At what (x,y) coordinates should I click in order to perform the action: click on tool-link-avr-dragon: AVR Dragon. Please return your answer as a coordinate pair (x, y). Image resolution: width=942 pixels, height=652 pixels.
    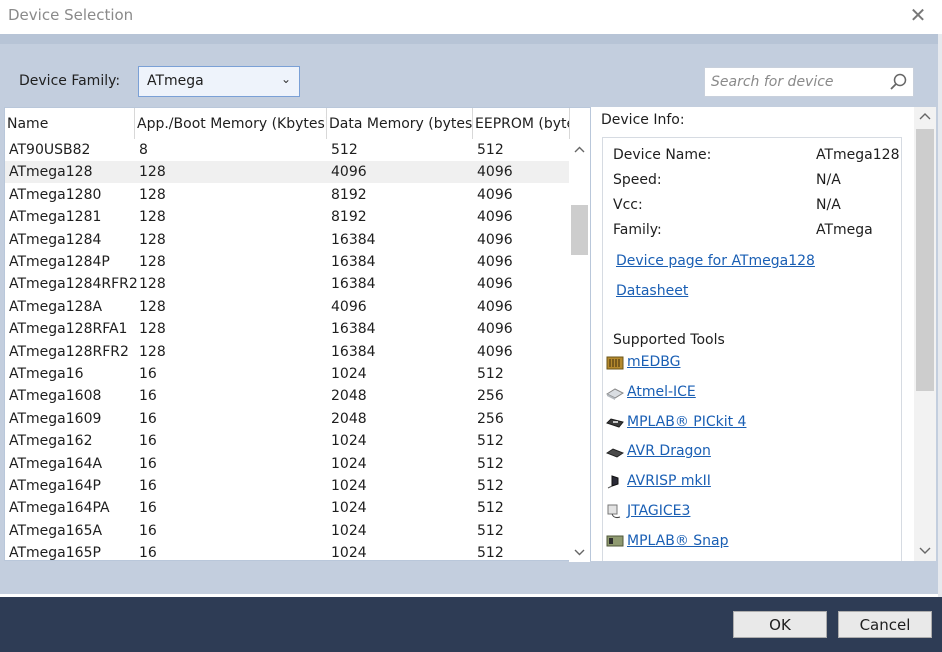
    Looking at the image, I should click on (669, 451).